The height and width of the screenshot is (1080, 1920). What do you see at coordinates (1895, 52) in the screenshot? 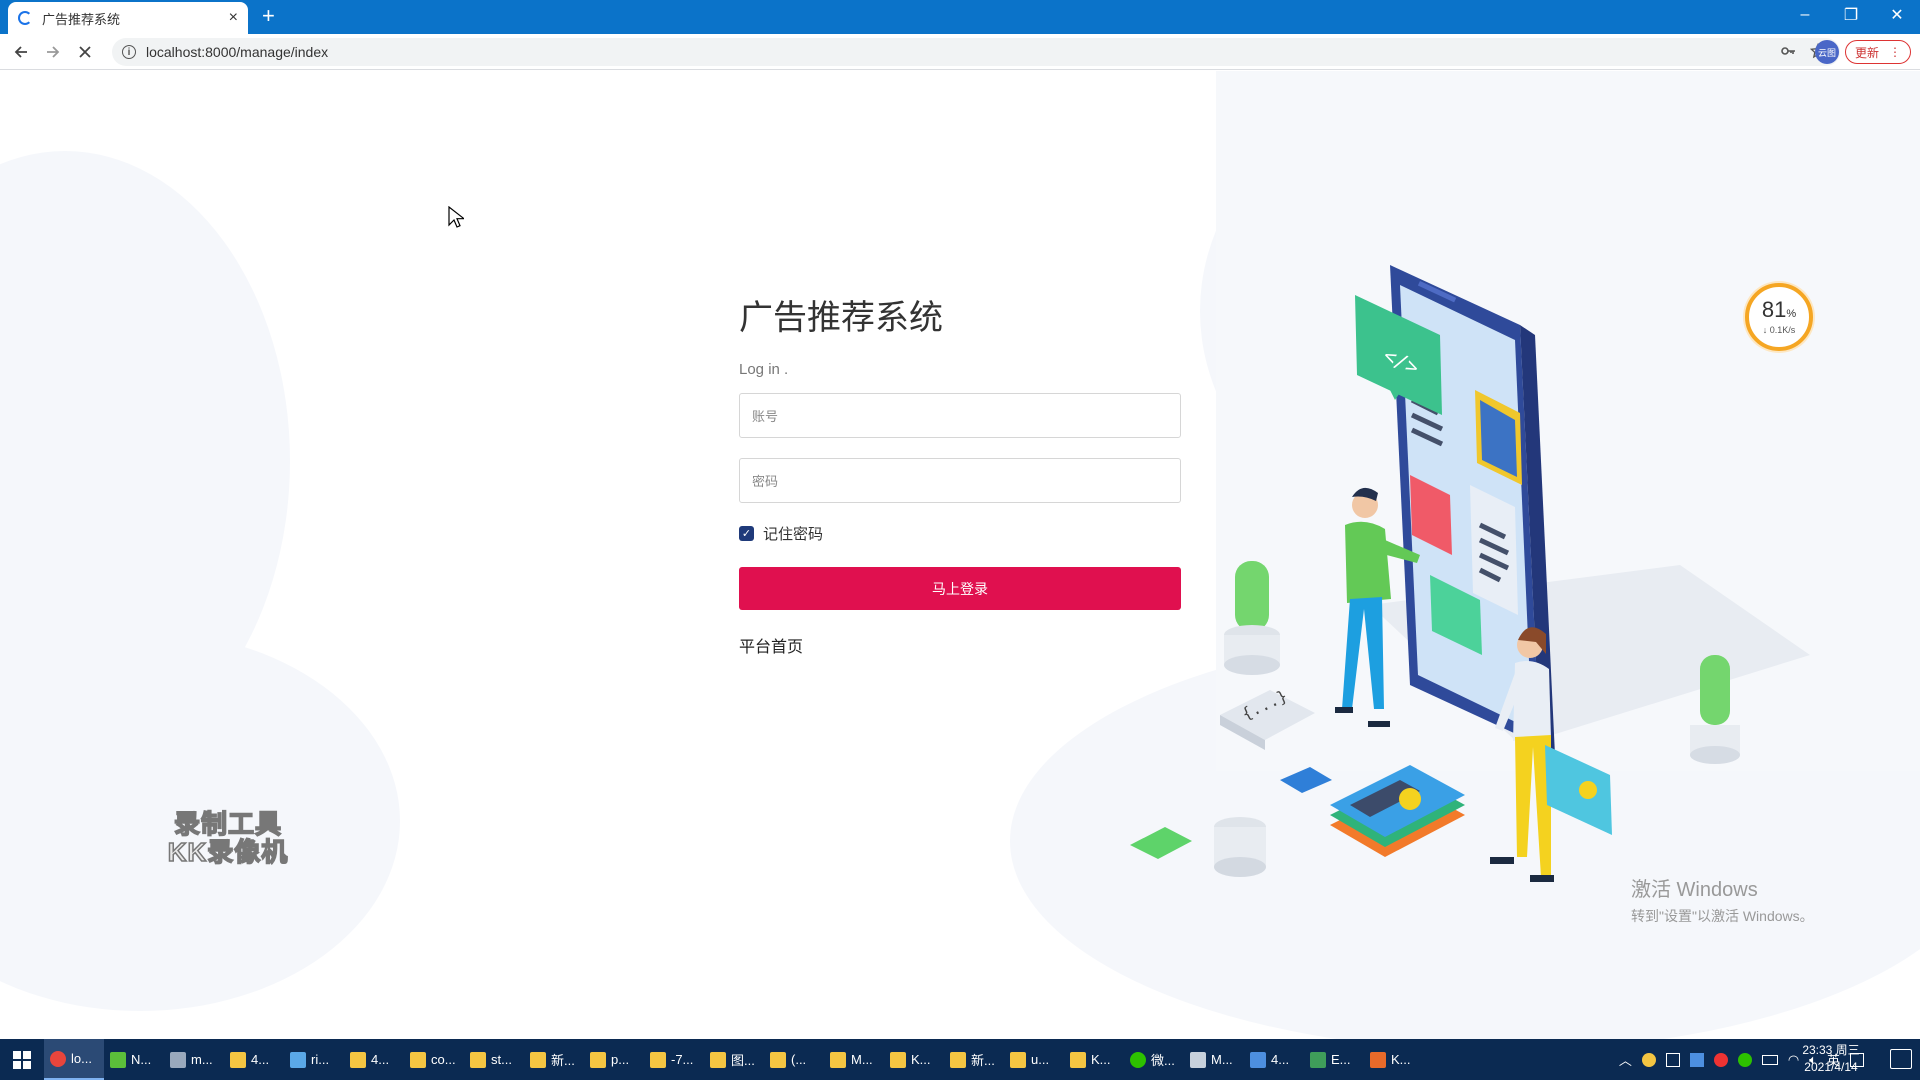
I see `menu-dots-icon: ⋮` at bounding box center [1895, 52].